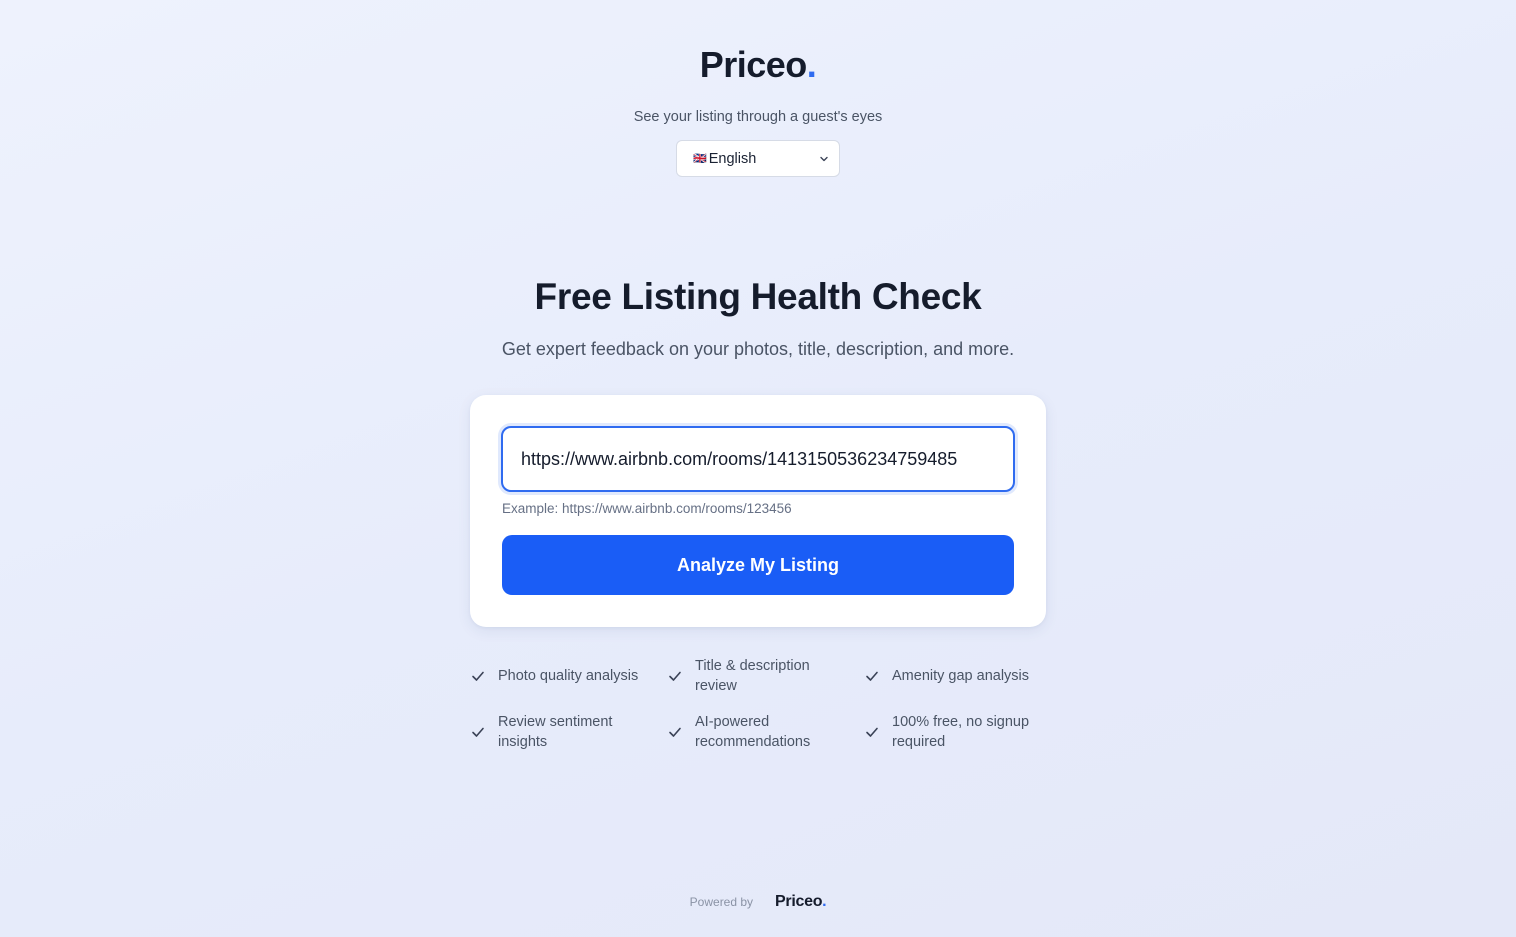  I want to click on footer-brand-name: Priceo, so click(799, 901).